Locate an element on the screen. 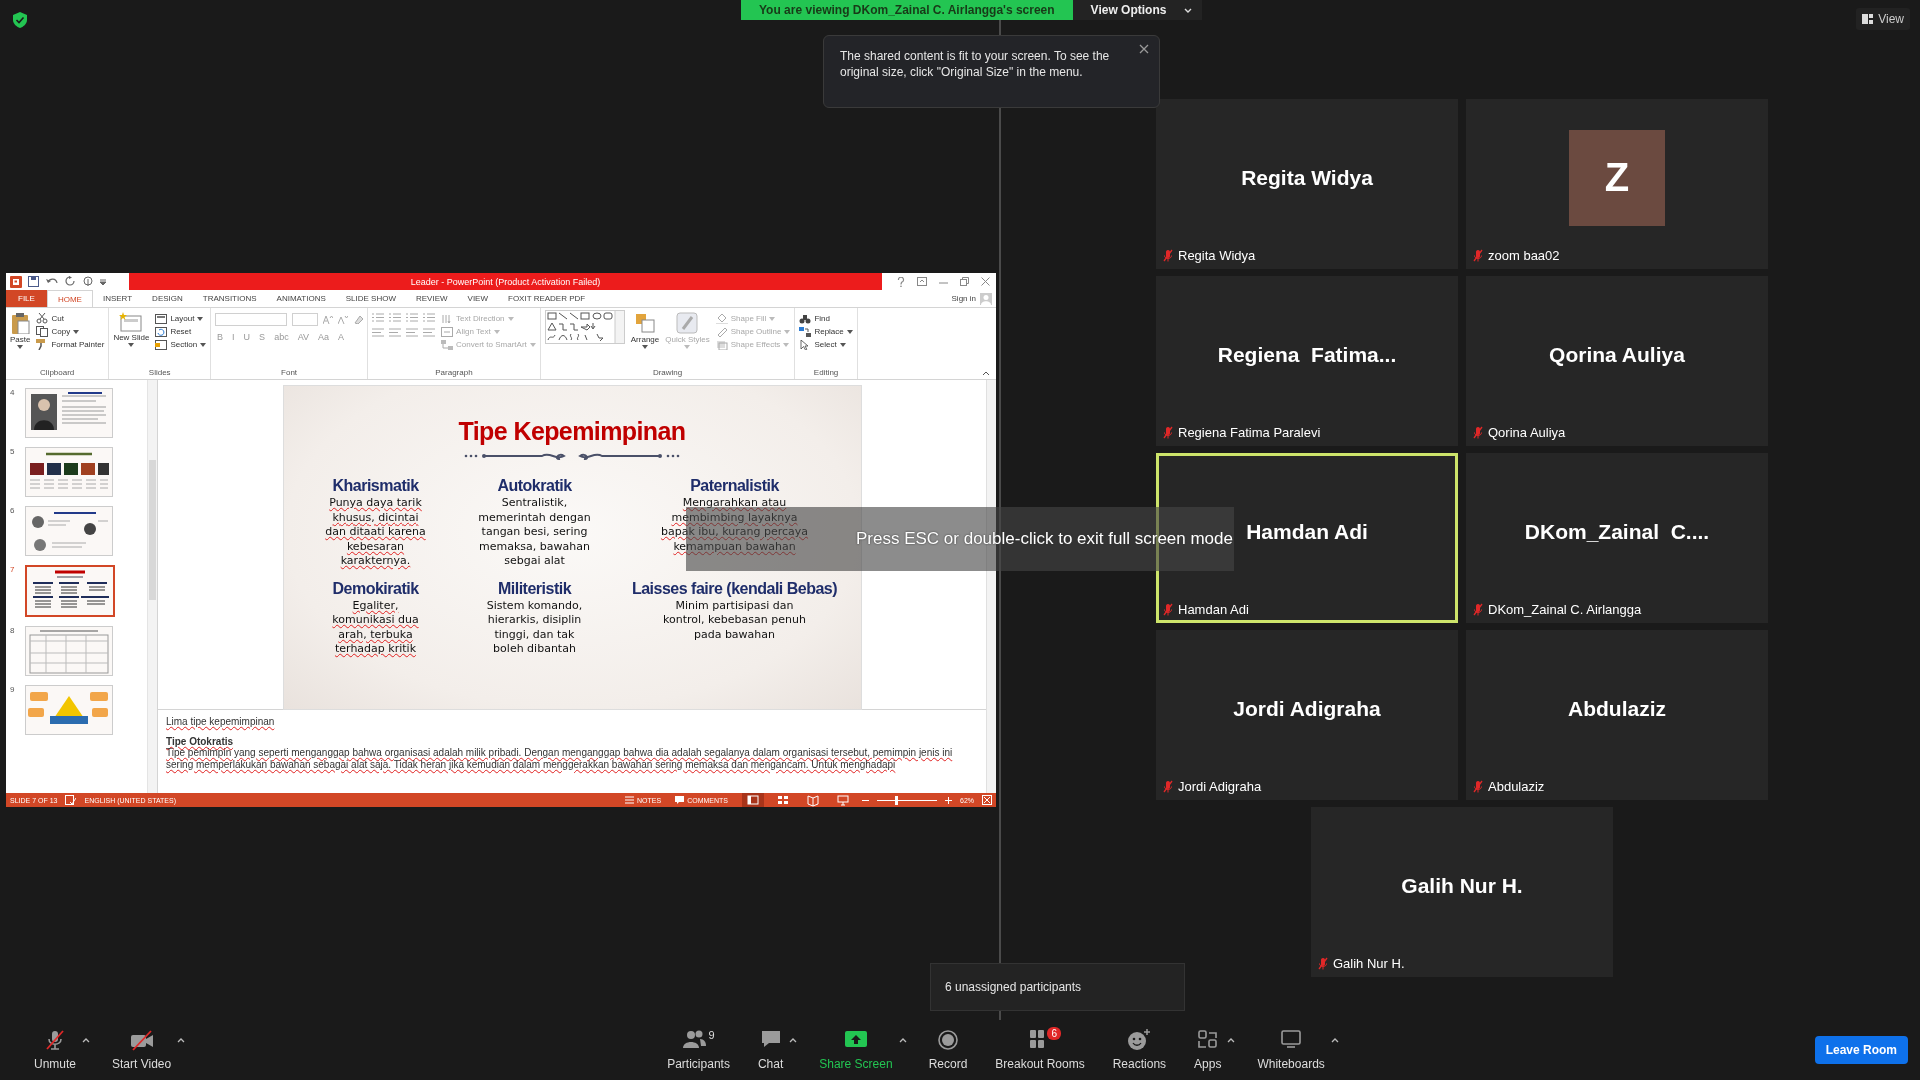 This screenshot has width=1920, height=1080. whiteboards-button: Whiteboards is located at coordinates (1291, 1050).